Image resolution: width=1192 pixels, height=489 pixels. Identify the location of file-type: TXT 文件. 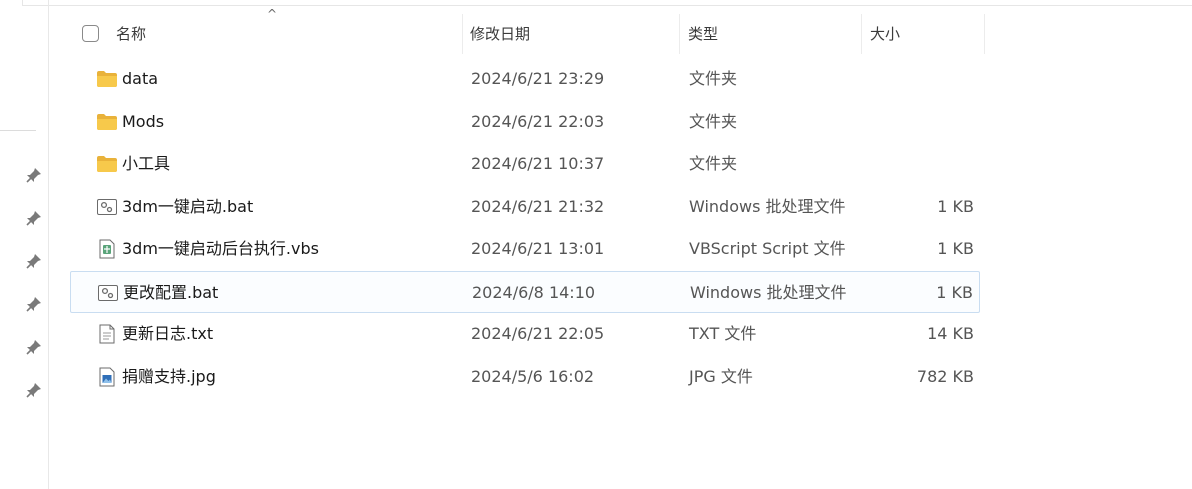
(723, 333).